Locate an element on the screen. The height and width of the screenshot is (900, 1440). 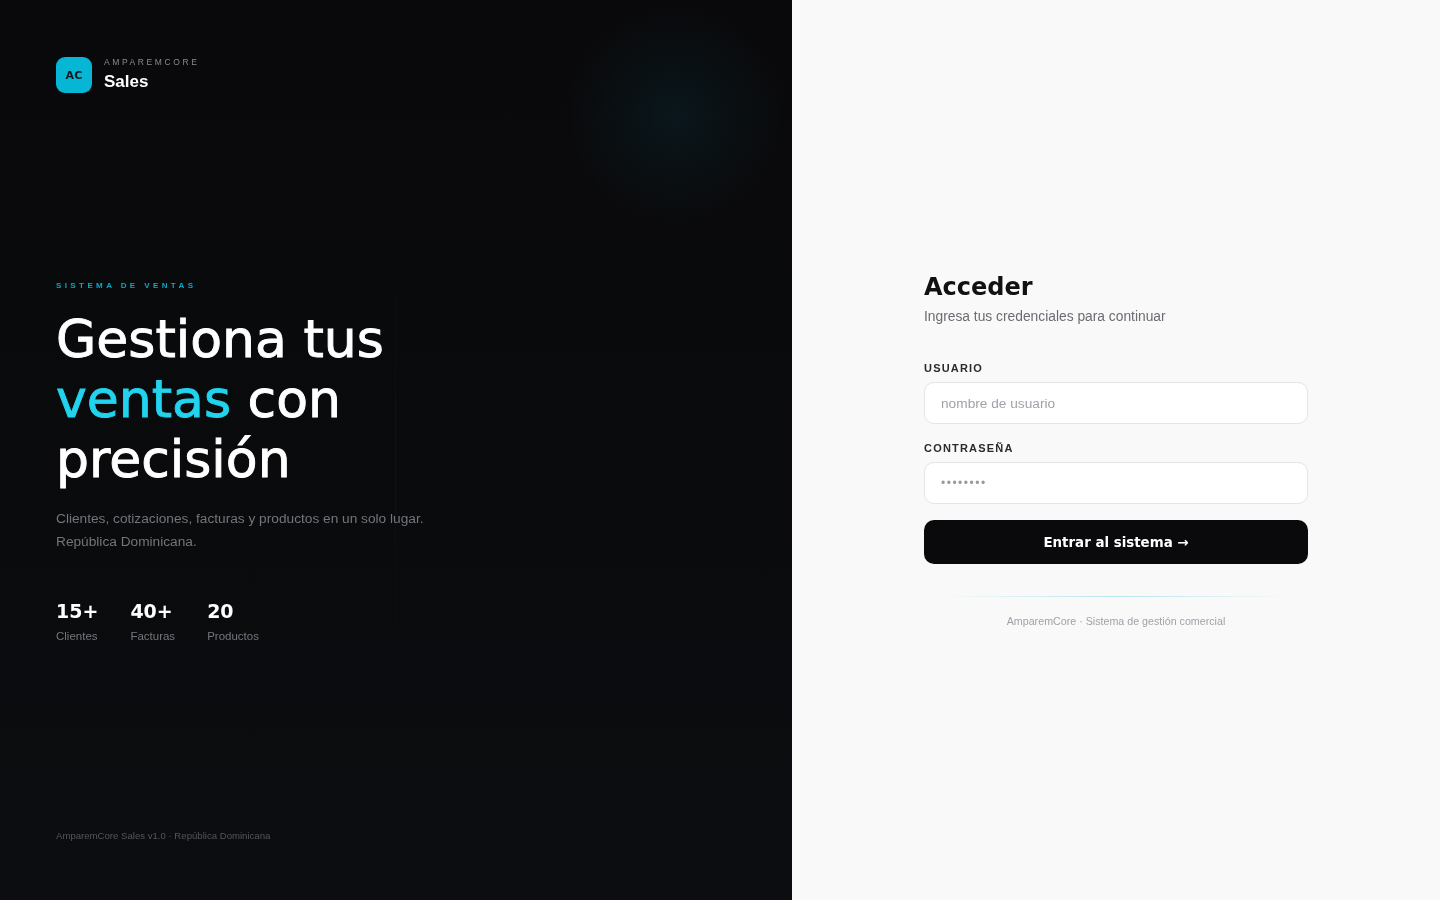
stat-label: Productos is located at coordinates (233, 636).